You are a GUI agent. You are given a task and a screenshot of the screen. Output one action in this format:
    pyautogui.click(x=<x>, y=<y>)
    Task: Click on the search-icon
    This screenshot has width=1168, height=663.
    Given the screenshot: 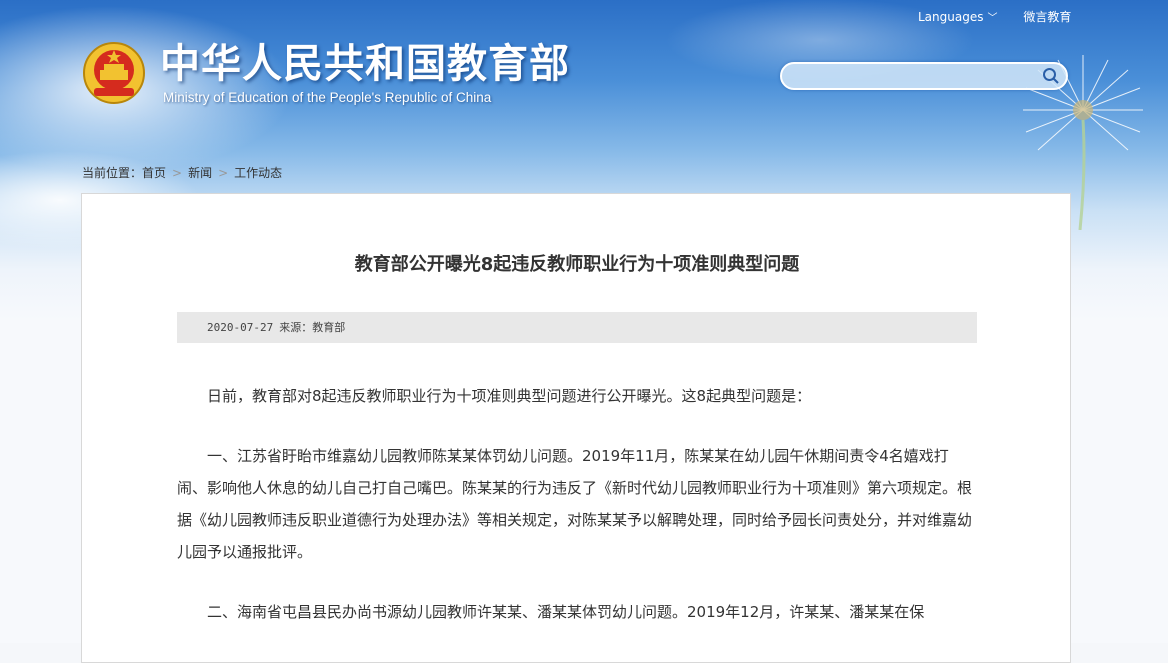 What is the action you would take?
    pyautogui.click(x=1051, y=76)
    